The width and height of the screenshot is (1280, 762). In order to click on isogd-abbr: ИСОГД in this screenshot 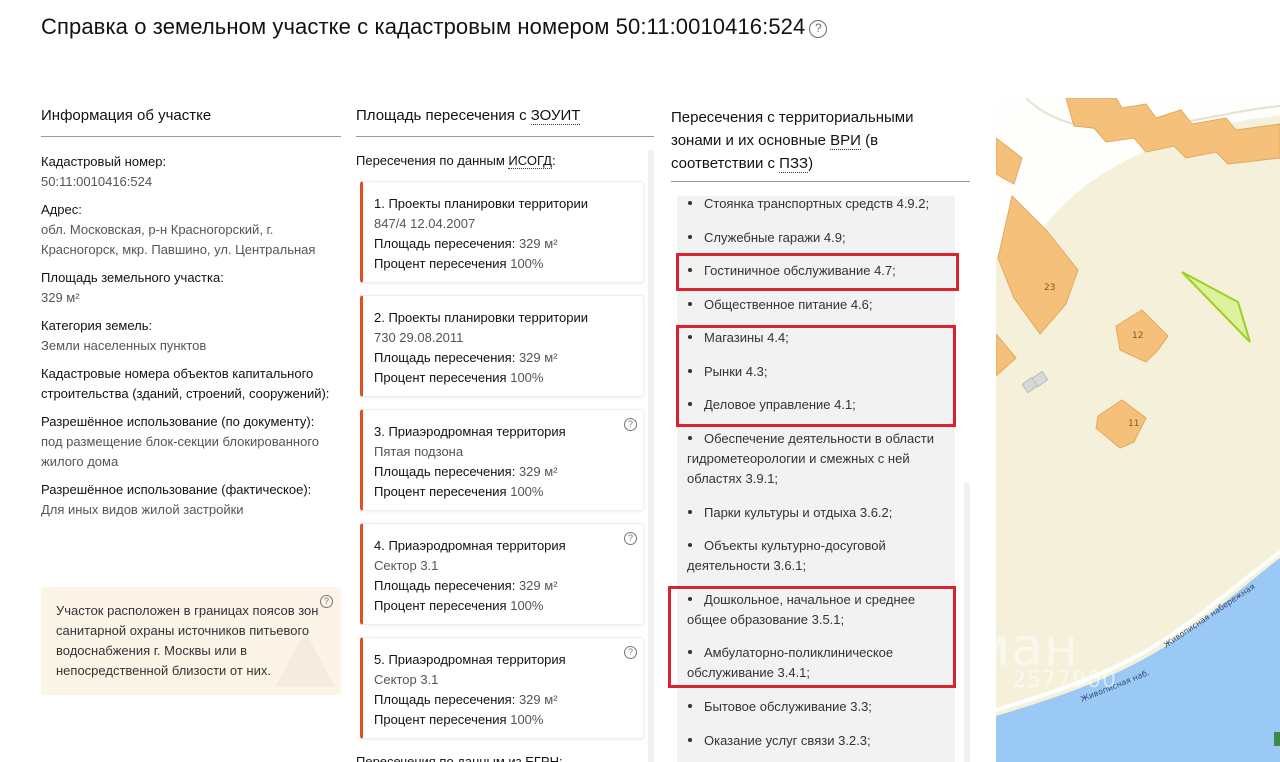, I will do `click(530, 161)`.